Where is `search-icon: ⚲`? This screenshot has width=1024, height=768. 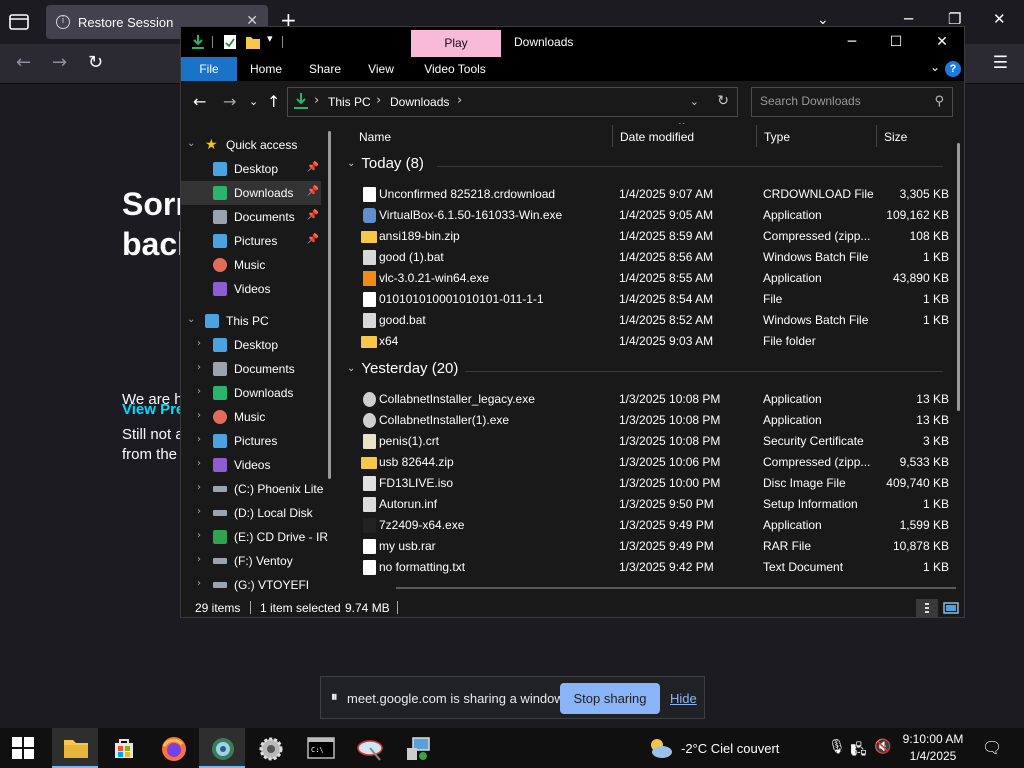 search-icon: ⚲ is located at coordinates (939, 101).